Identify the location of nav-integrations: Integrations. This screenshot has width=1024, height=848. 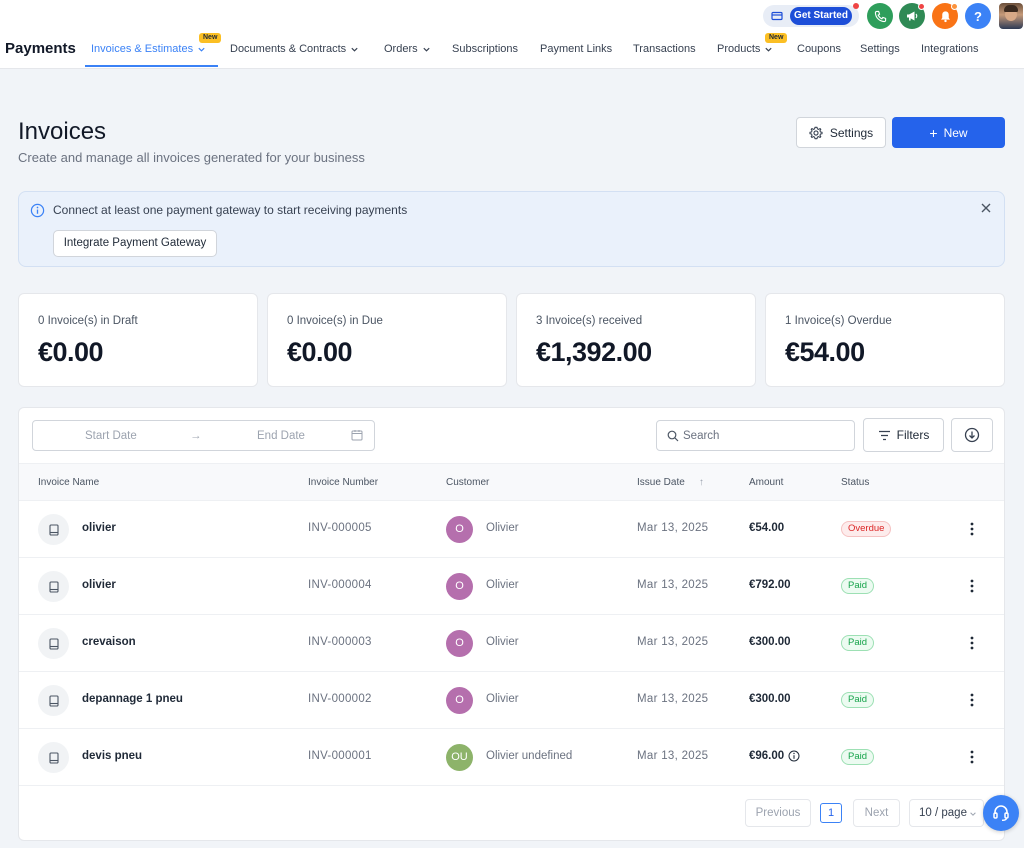
(949, 49).